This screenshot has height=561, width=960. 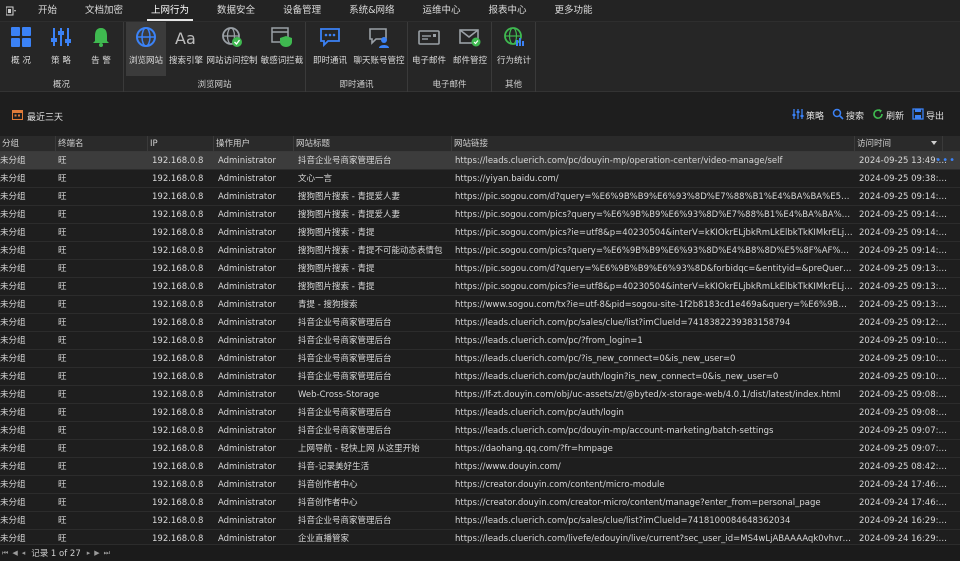 I want to click on cell-visit-time: 2024-09-25 09:07:59, so click(x=904, y=431).